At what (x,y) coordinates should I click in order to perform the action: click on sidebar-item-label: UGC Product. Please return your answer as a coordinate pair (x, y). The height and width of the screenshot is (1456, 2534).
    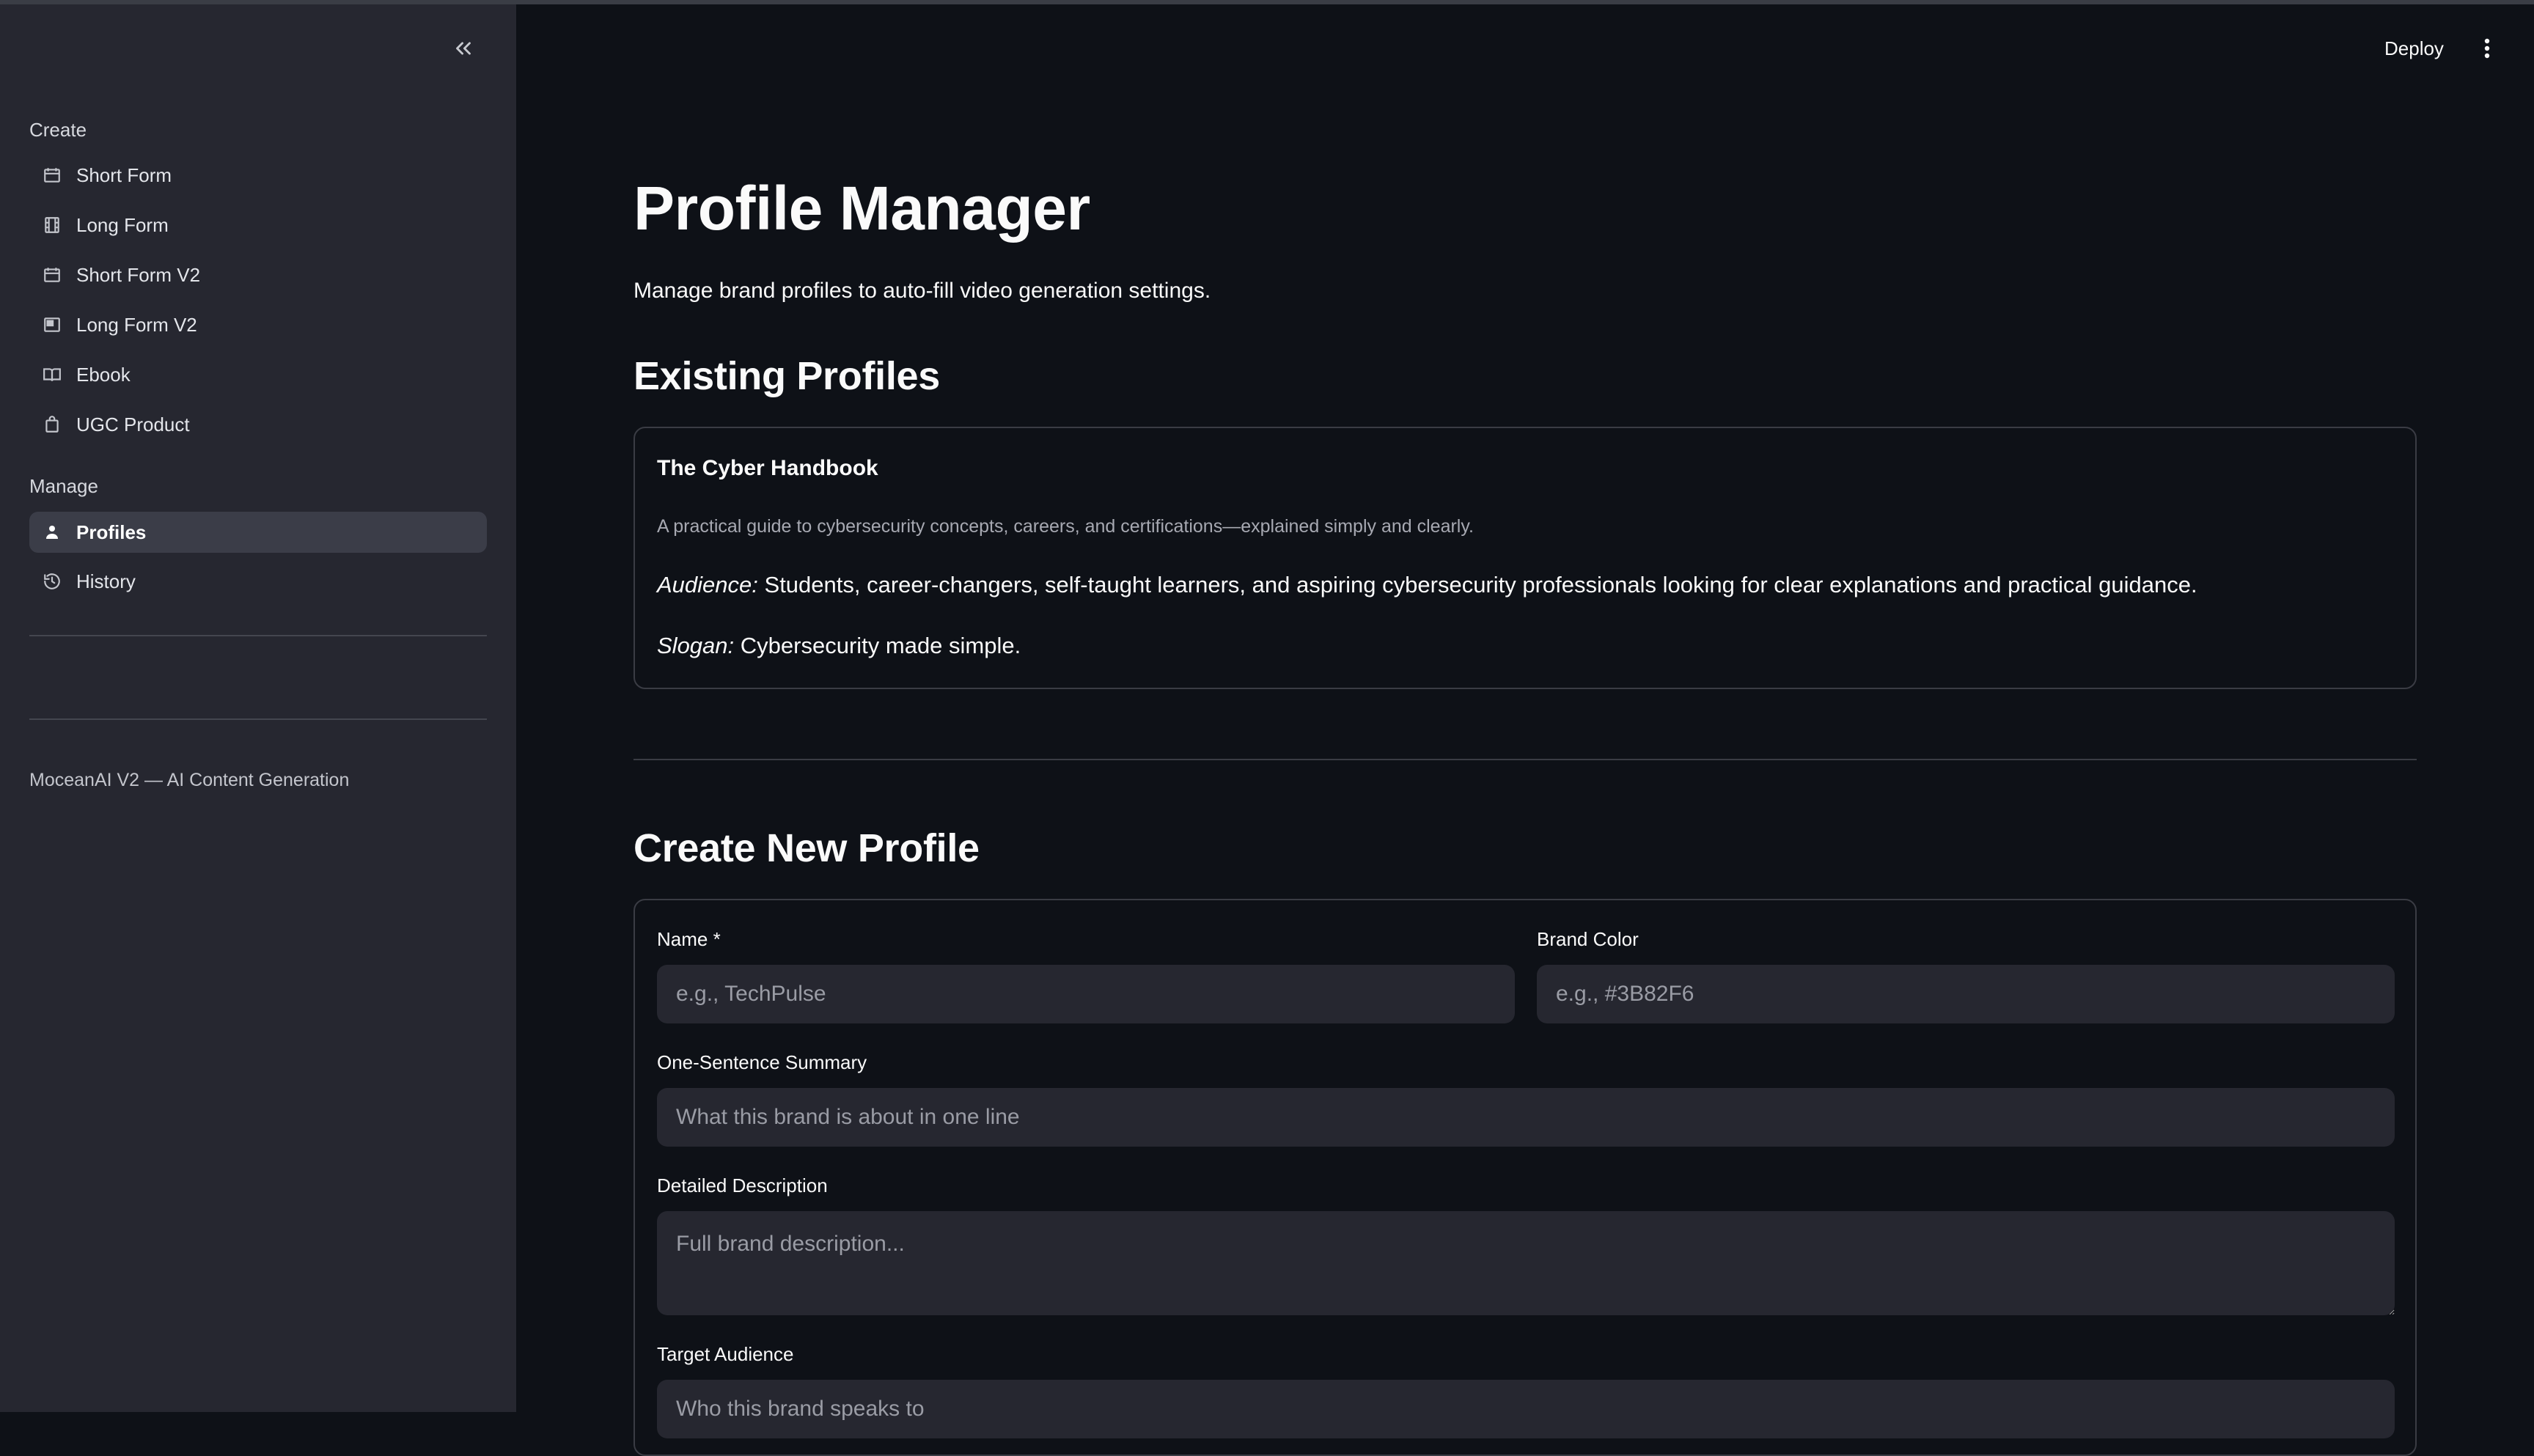
    Looking at the image, I should click on (133, 424).